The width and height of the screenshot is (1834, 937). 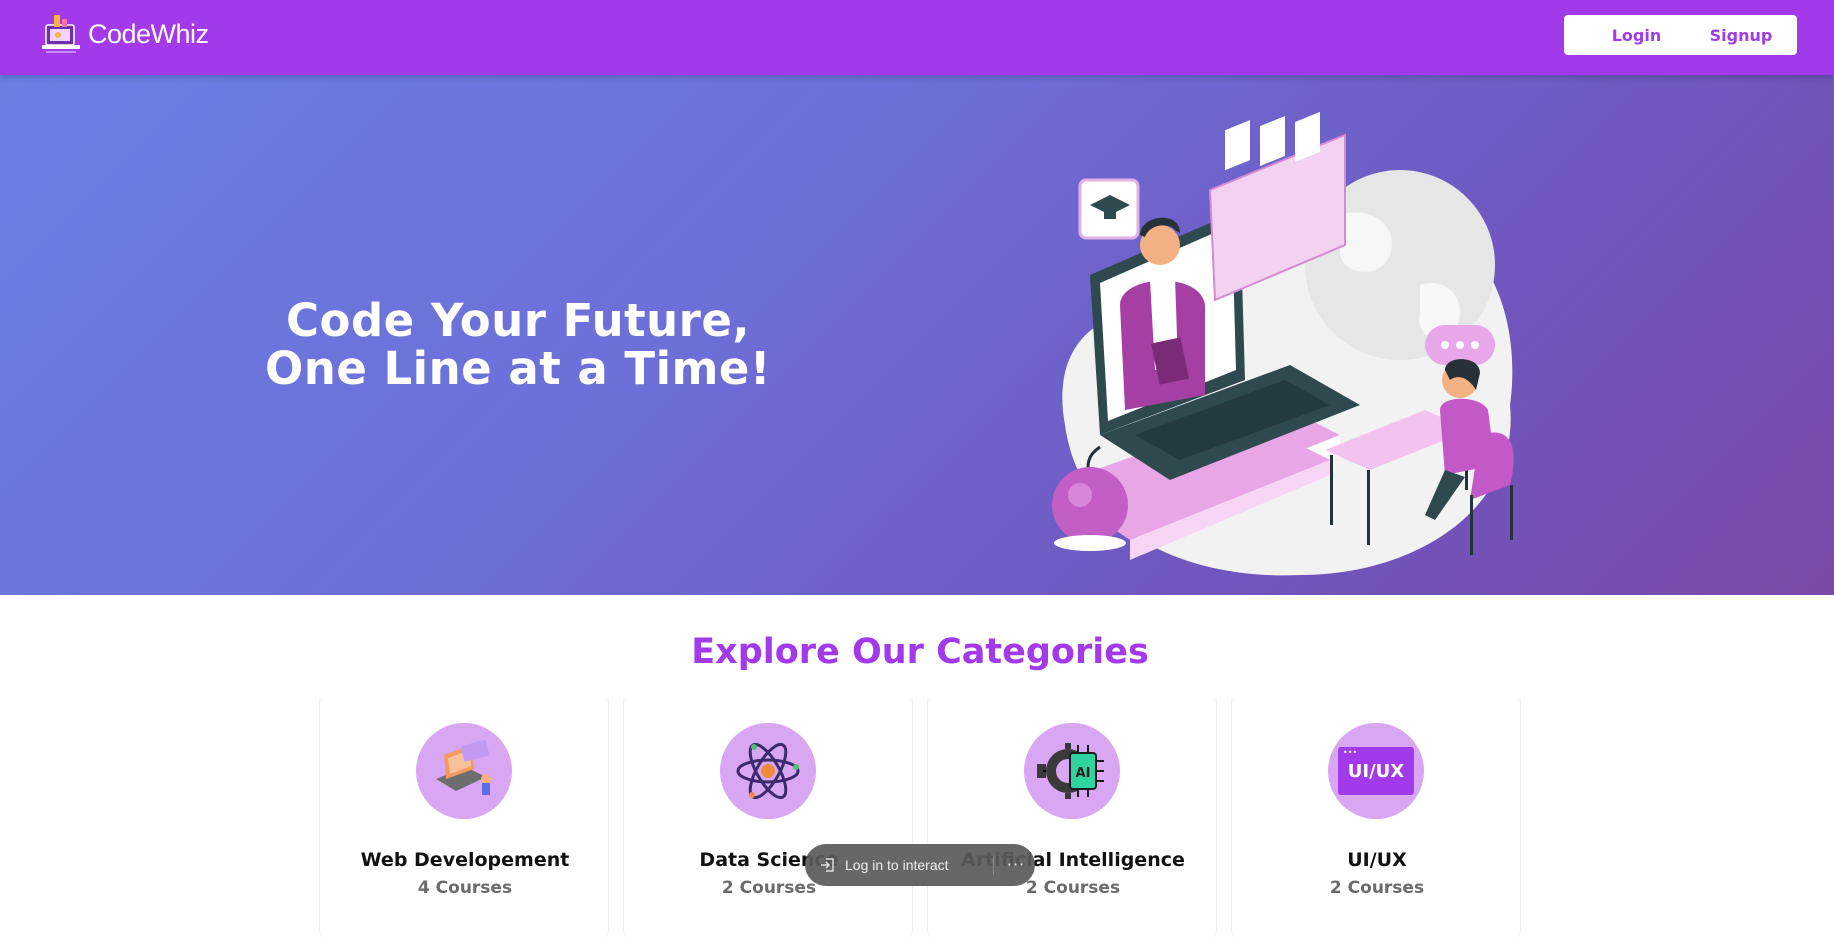 What do you see at coordinates (917, 37) in the screenshot?
I see `navbar: CodeWhiz Login Signup` at bounding box center [917, 37].